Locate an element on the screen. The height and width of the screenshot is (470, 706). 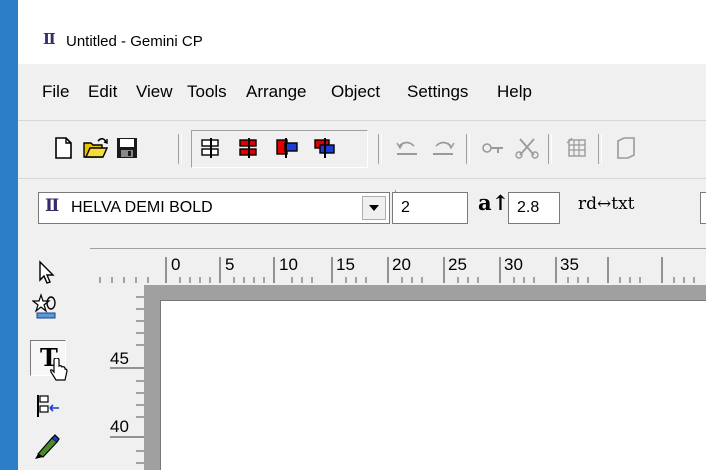
star-shape-icon is located at coordinates (46, 307).